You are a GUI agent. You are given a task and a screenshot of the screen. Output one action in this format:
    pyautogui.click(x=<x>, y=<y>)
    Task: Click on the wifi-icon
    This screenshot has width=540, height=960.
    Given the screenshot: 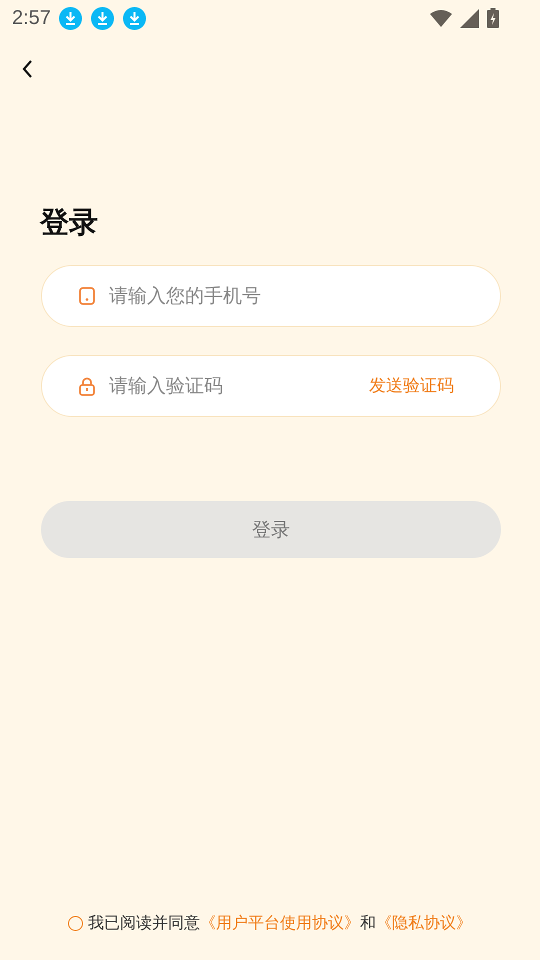 What is the action you would take?
    pyautogui.click(x=441, y=18)
    